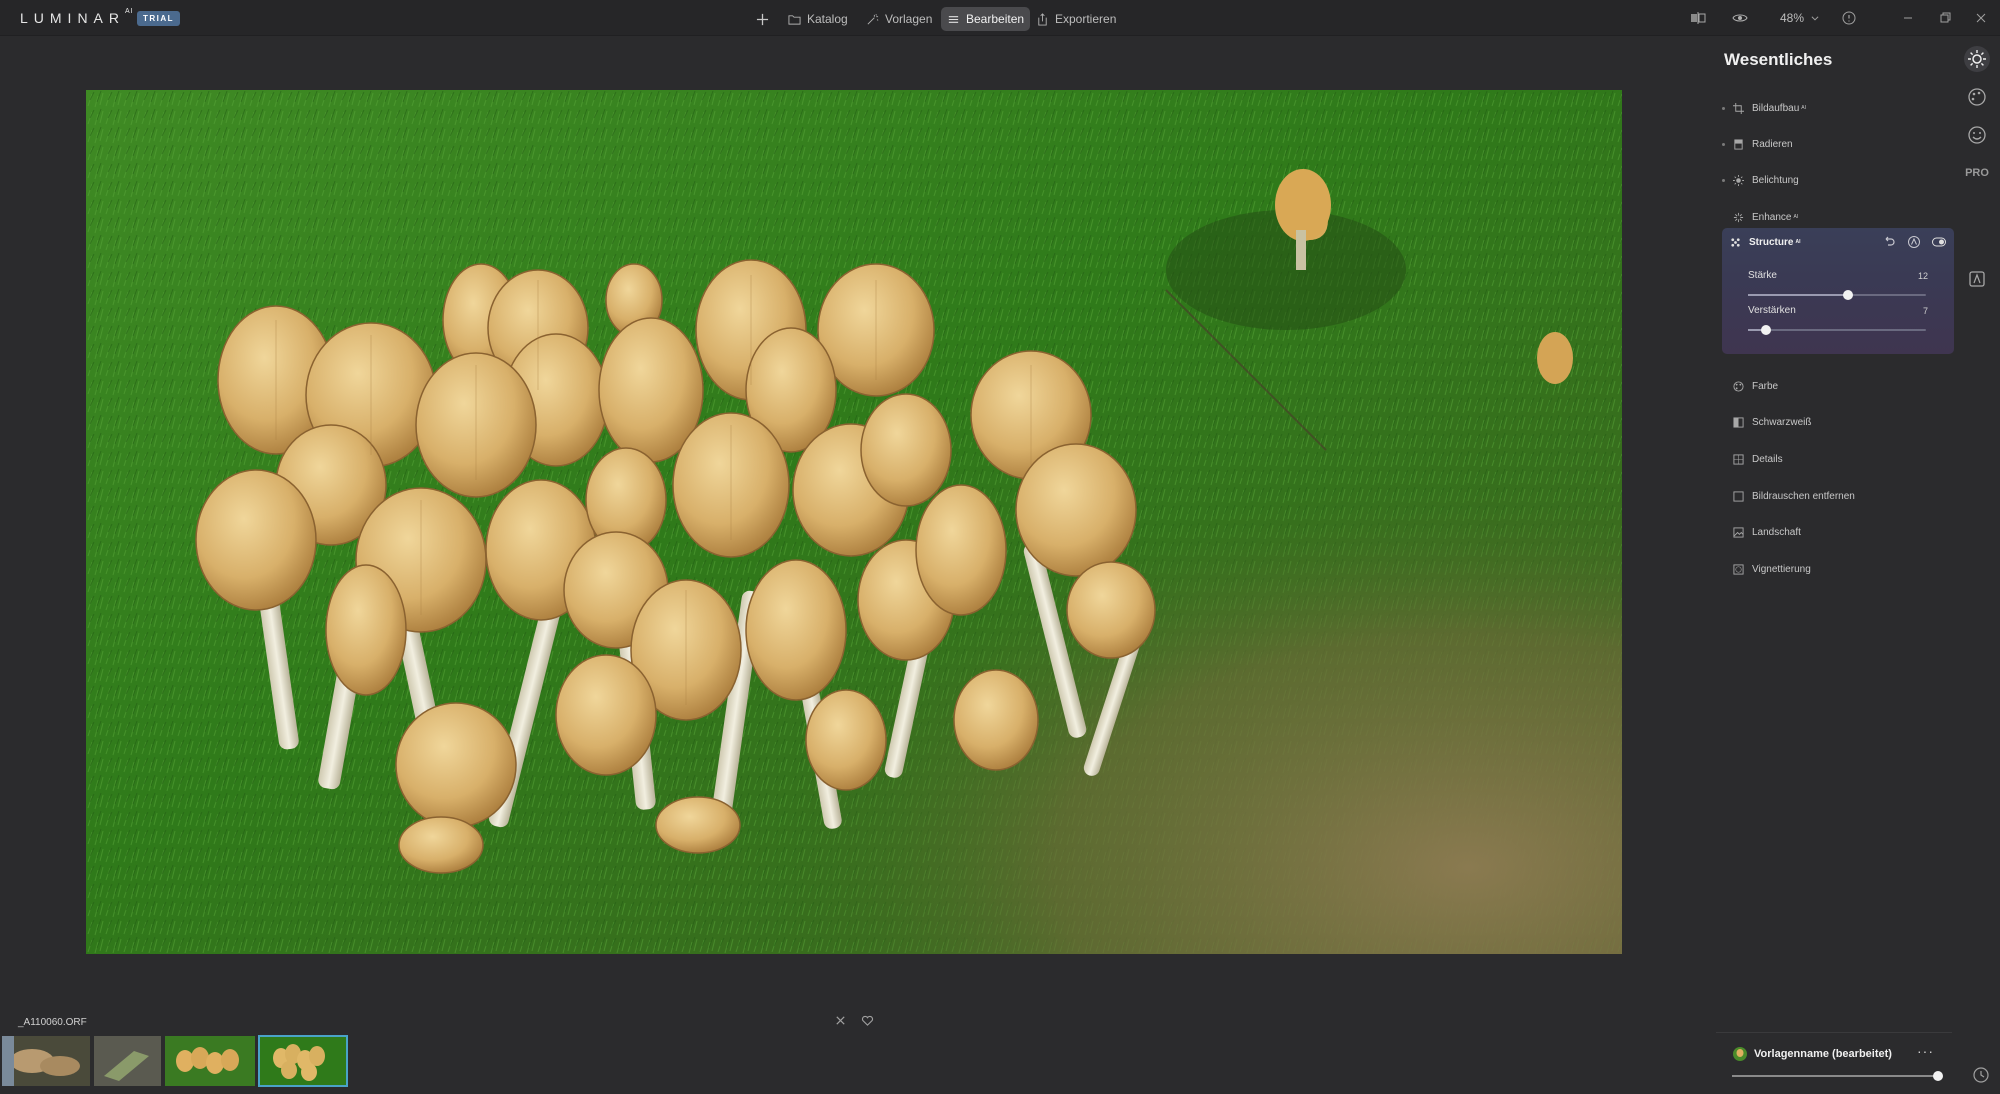  Describe the element at coordinates (1978, 565) in the screenshot. I see `tool-category-bar: PRO` at that location.